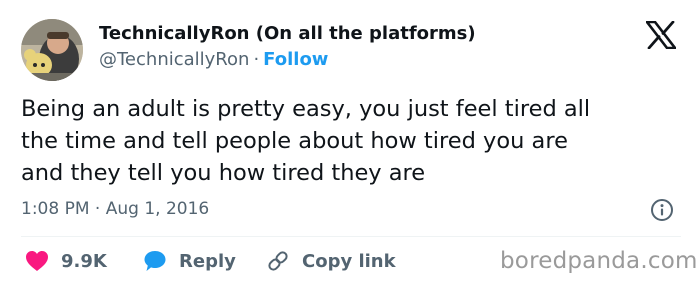 The height and width of the screenshot is (287, 700). Describe the element at coordinates (351, 236) in the screenshot. I see `divider` at that location.